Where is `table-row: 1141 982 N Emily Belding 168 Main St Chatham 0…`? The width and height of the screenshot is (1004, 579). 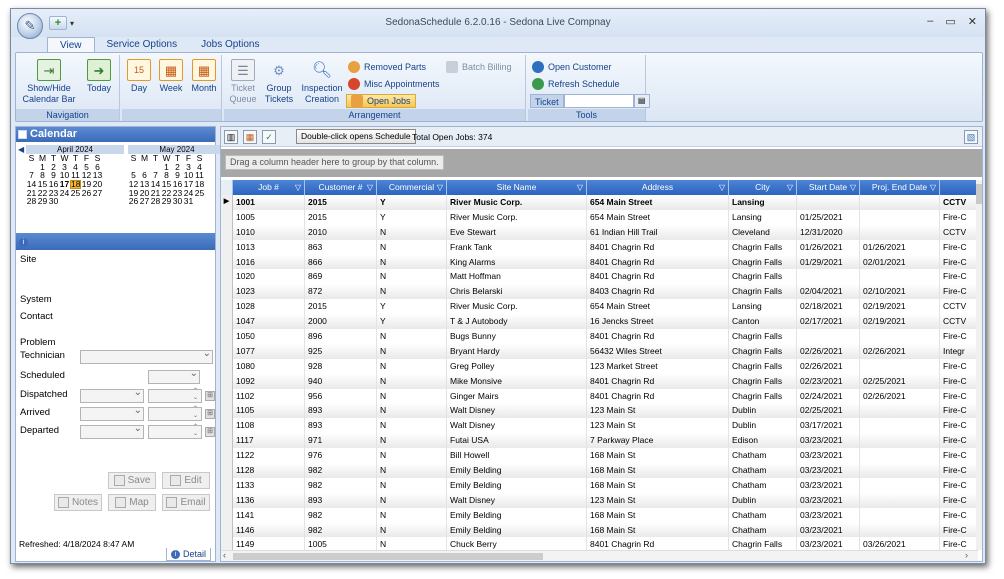
table-row: 1141 982 N Emily Belding 168 Main St Chatham 0… is located at coordinates (599, 515).